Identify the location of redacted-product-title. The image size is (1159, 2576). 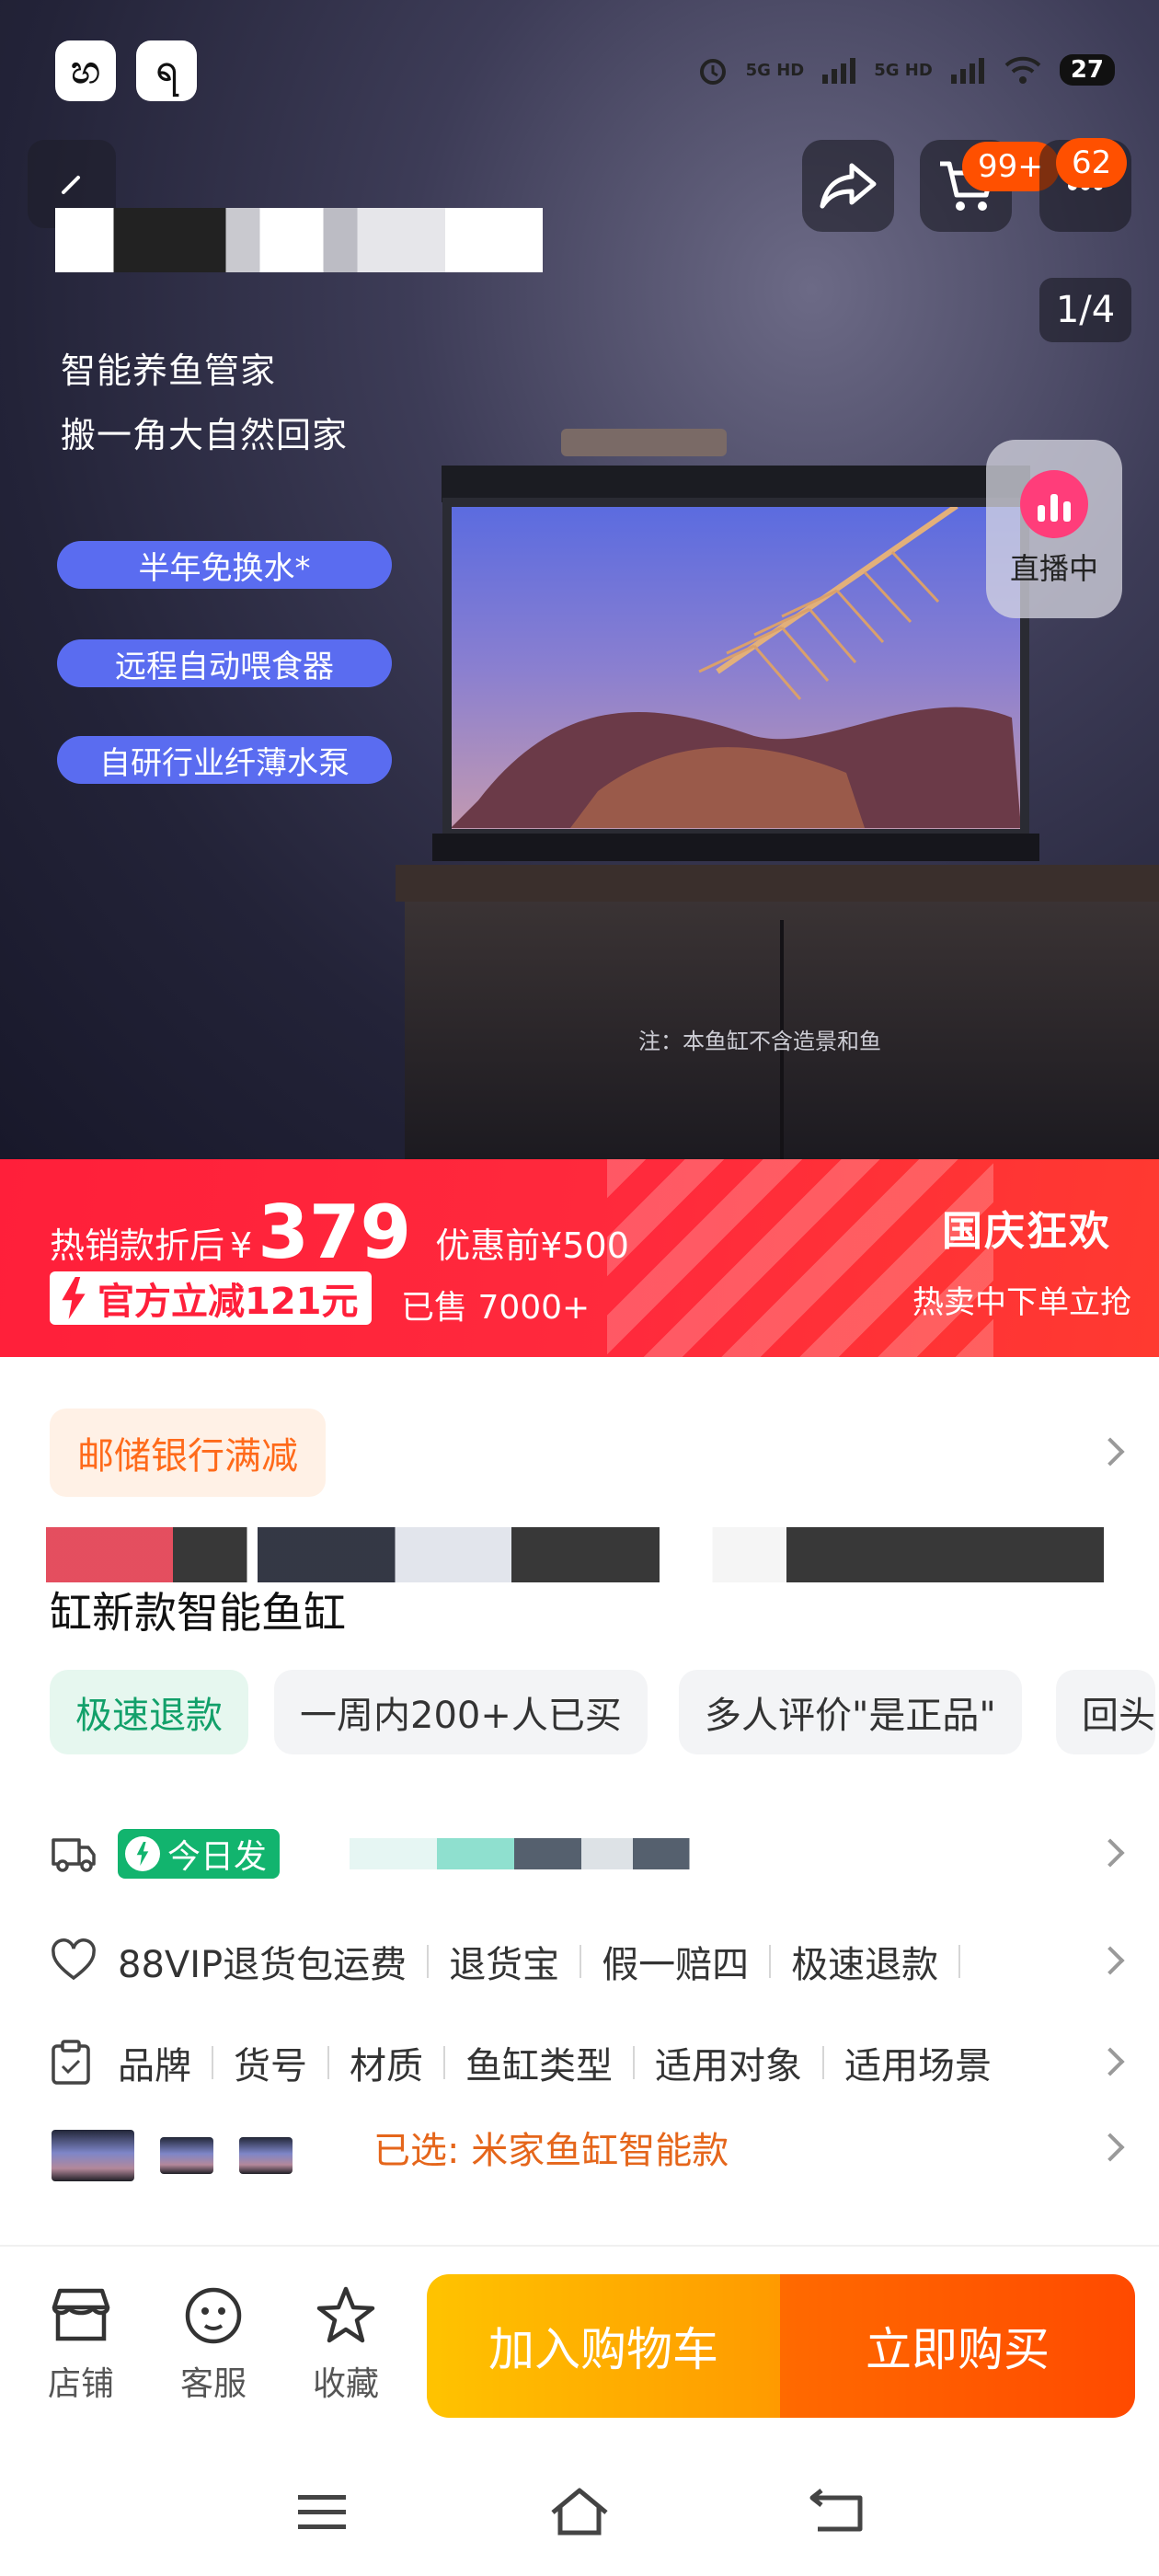
(575, 1554).